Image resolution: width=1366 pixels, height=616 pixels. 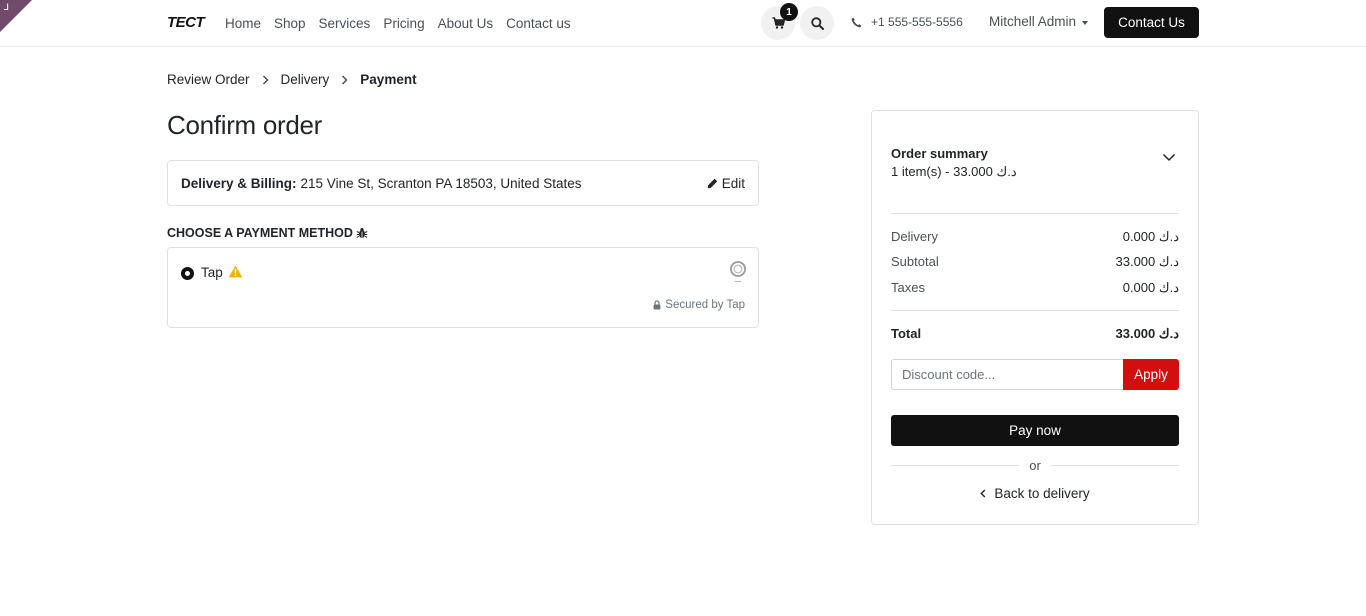 What do you see at coordinates (388, 79) in the screenshot?
I see `breadcrumb-payment: Payment` at bounding box center [388, 79].